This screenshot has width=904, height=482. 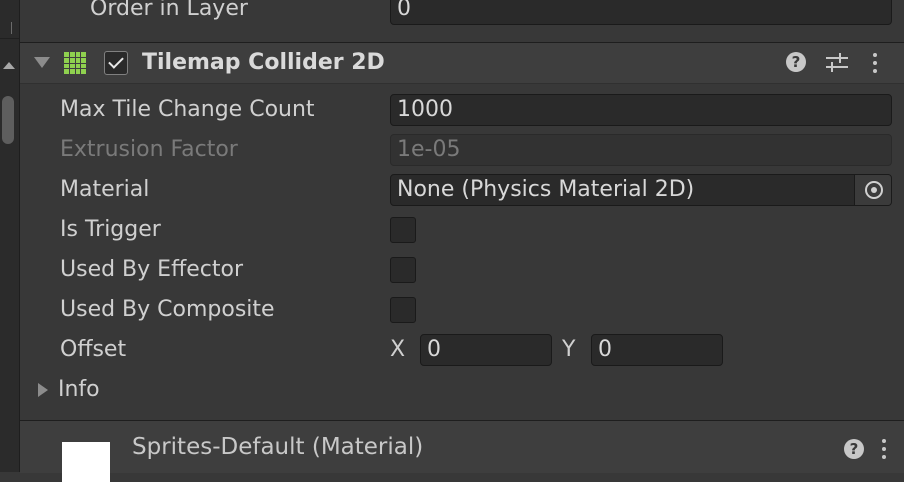 What do you see at coordinates (837, 63) in the screenshot?
I see `presets-icon` at bounding box center [837, 63].